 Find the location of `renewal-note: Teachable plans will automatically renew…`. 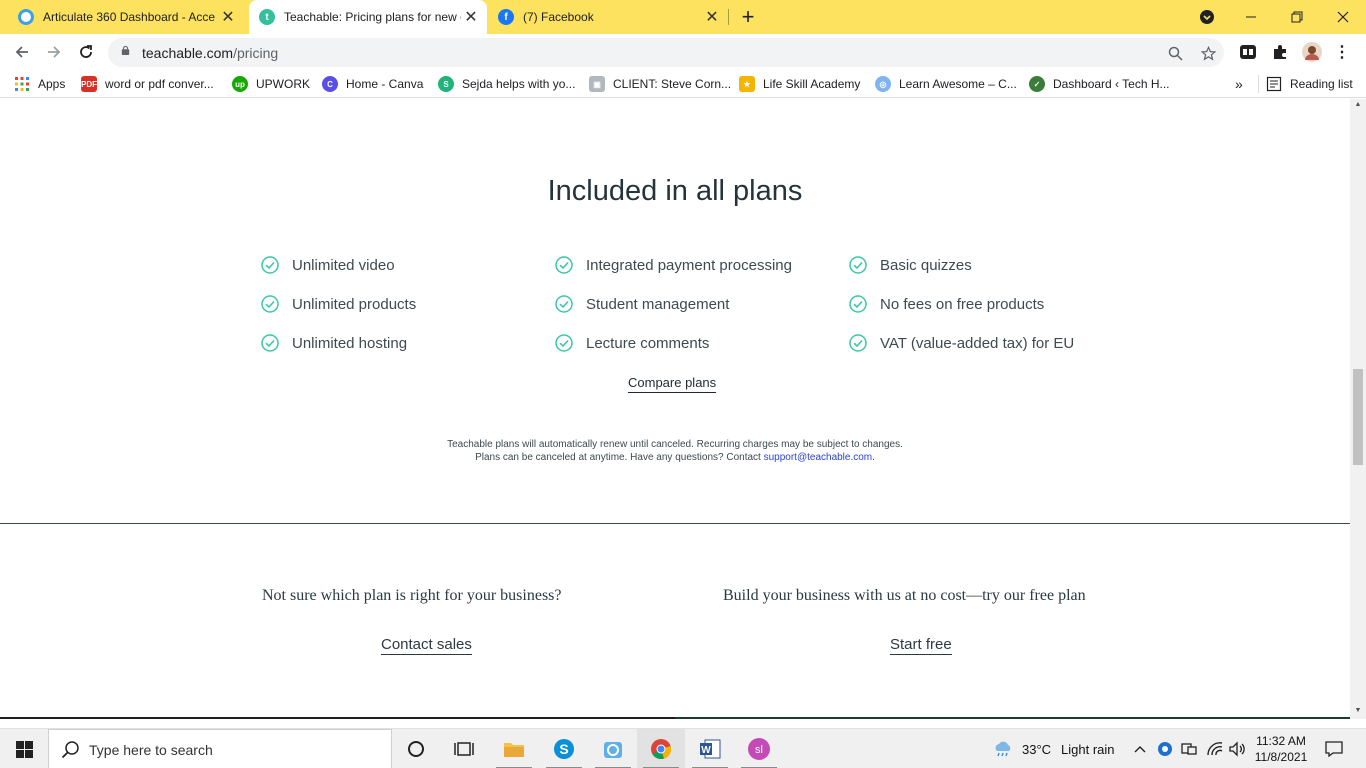

renewal-note: Teachable plans will automatically renew… is located at coordinates (675, 451).